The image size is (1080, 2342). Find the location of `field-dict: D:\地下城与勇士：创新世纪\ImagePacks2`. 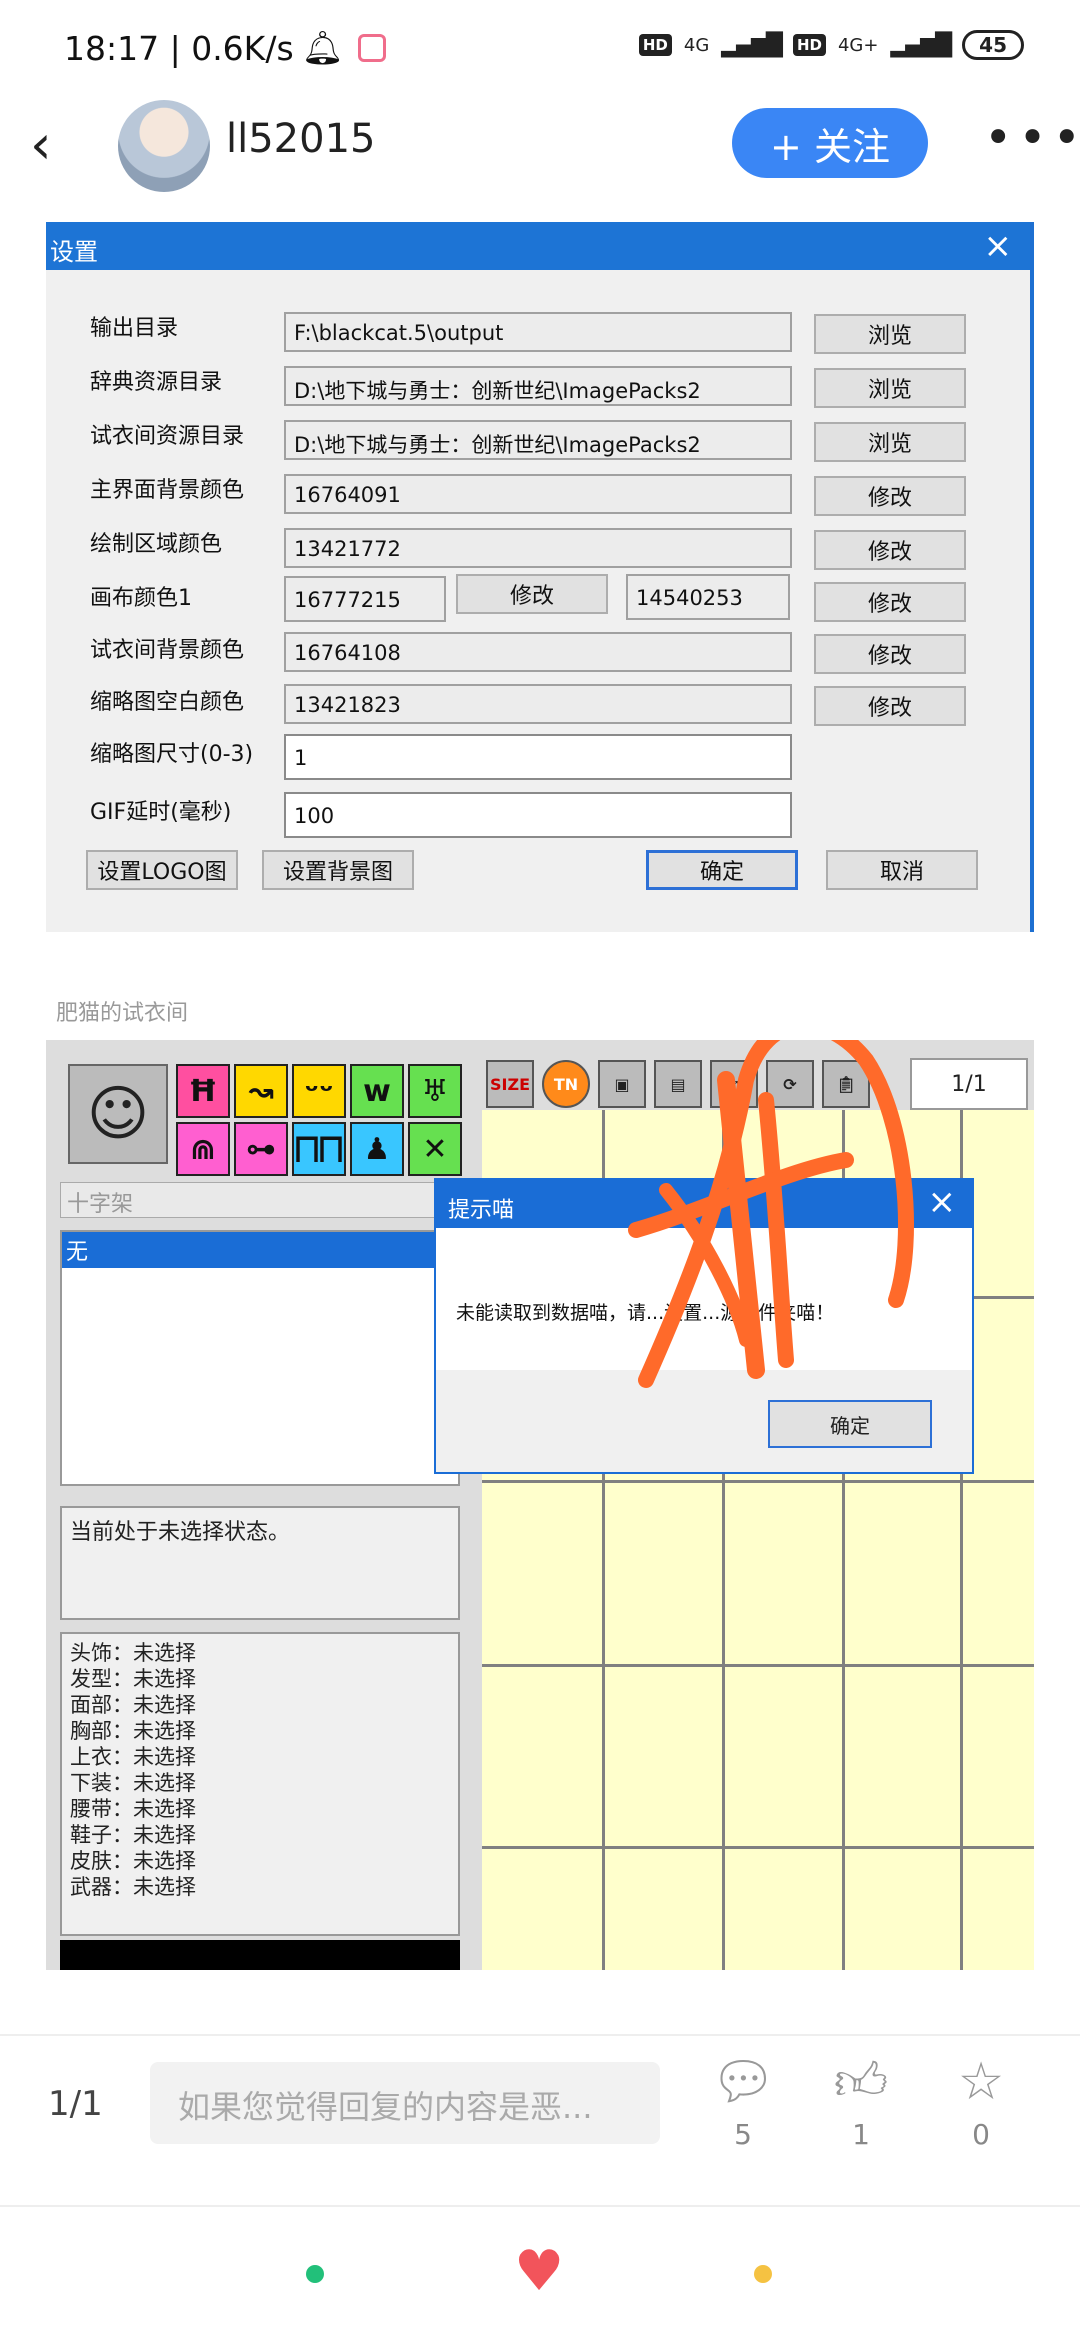

field-dict: D:\地下城与勇士：创新世纪\ImagePacks2 is located at coordinates (538, 386).